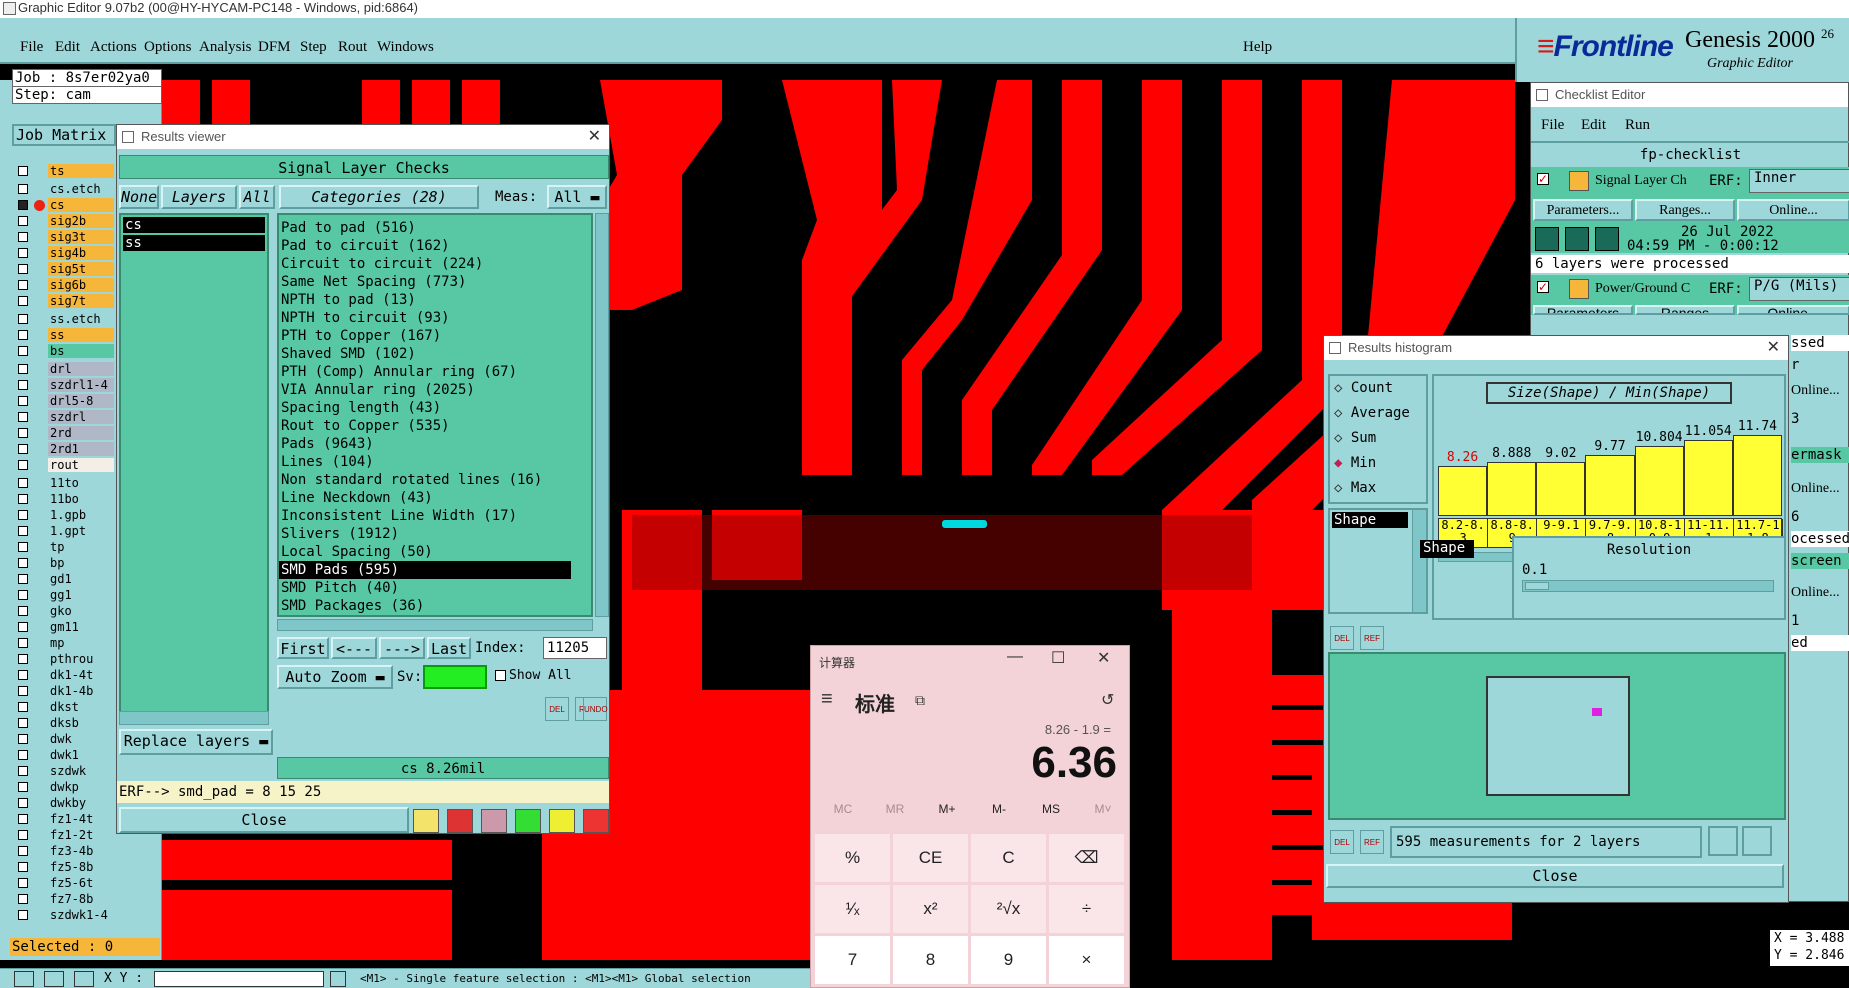 Image resolution: width=1849 pixels, height=988 pixels. Describe the element at coordinates (66, 499) in the screenshot. I see `layer-row-11bo: 11bo` at that location.